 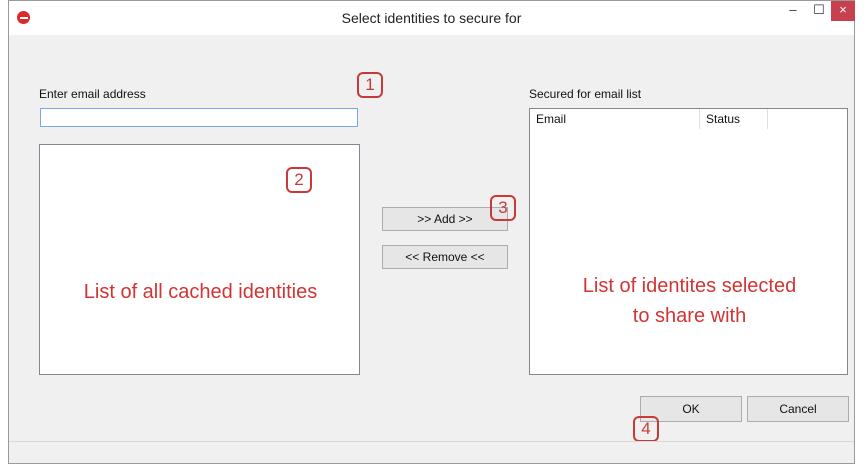 I want to click on callout-3: 3, so click(x=503, y=208).